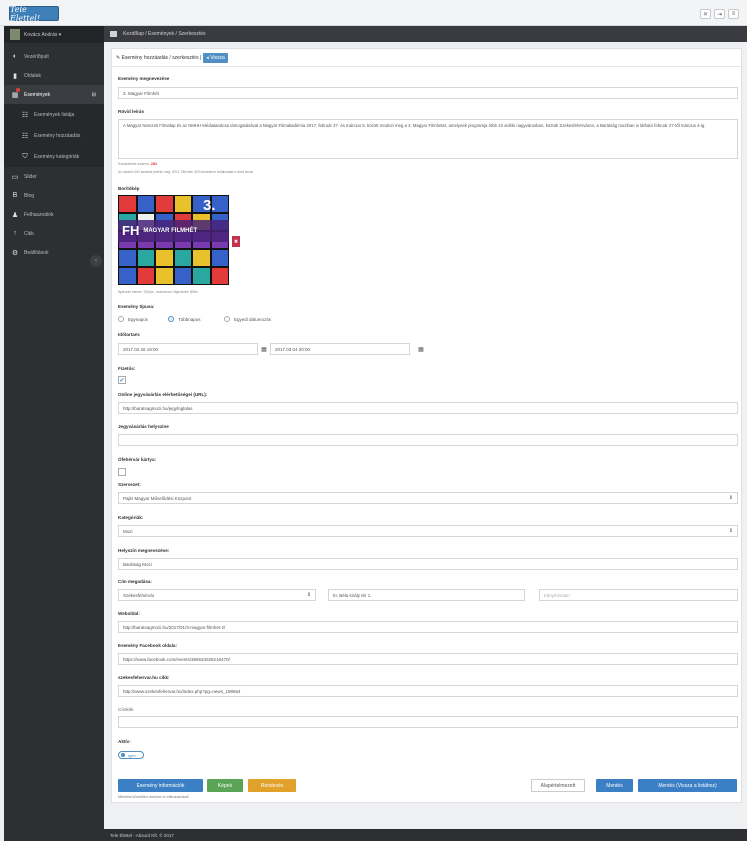  I want to click on paid-checkbox: ✔, so click(122, 380).